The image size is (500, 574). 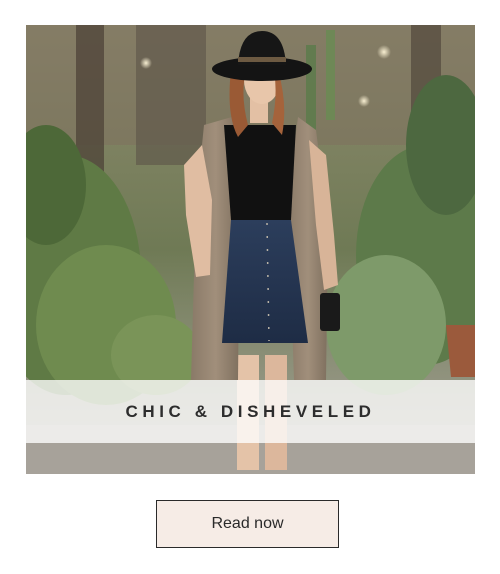 I want to click on article-title: CHIC & DISHEVELED, so click(x=250, y=412).